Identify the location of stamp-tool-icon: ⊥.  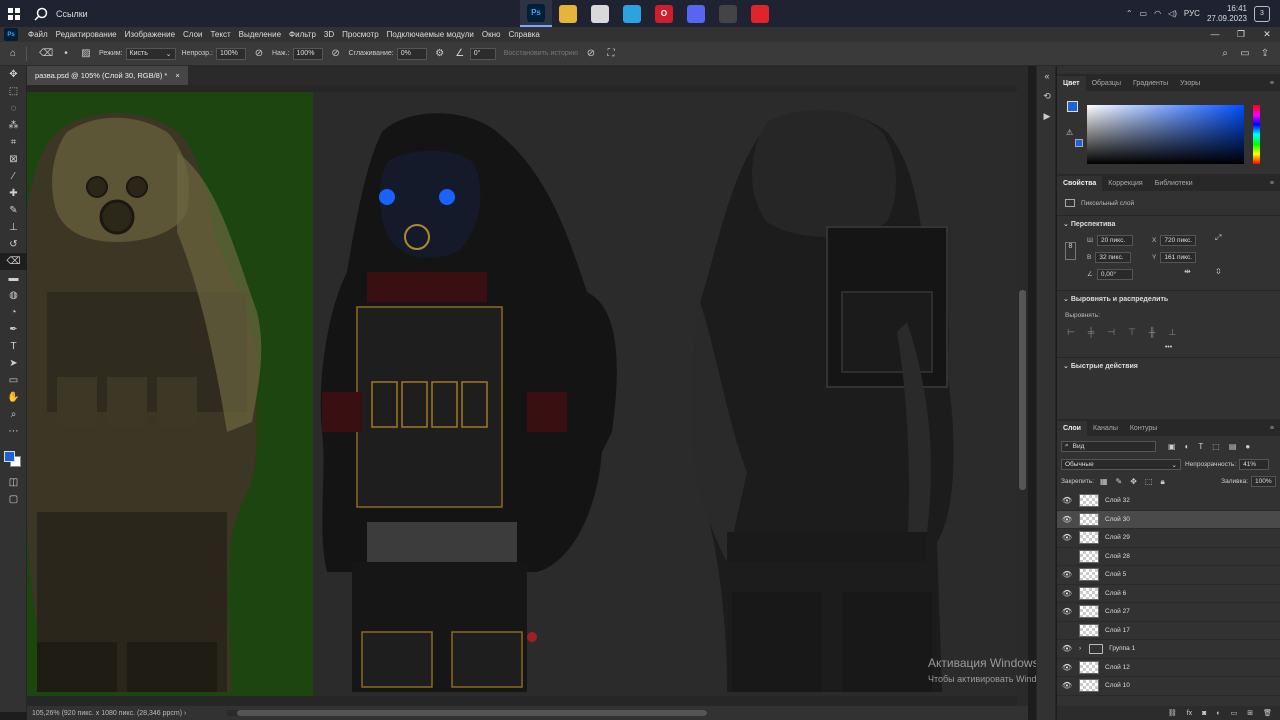
(13, 227).